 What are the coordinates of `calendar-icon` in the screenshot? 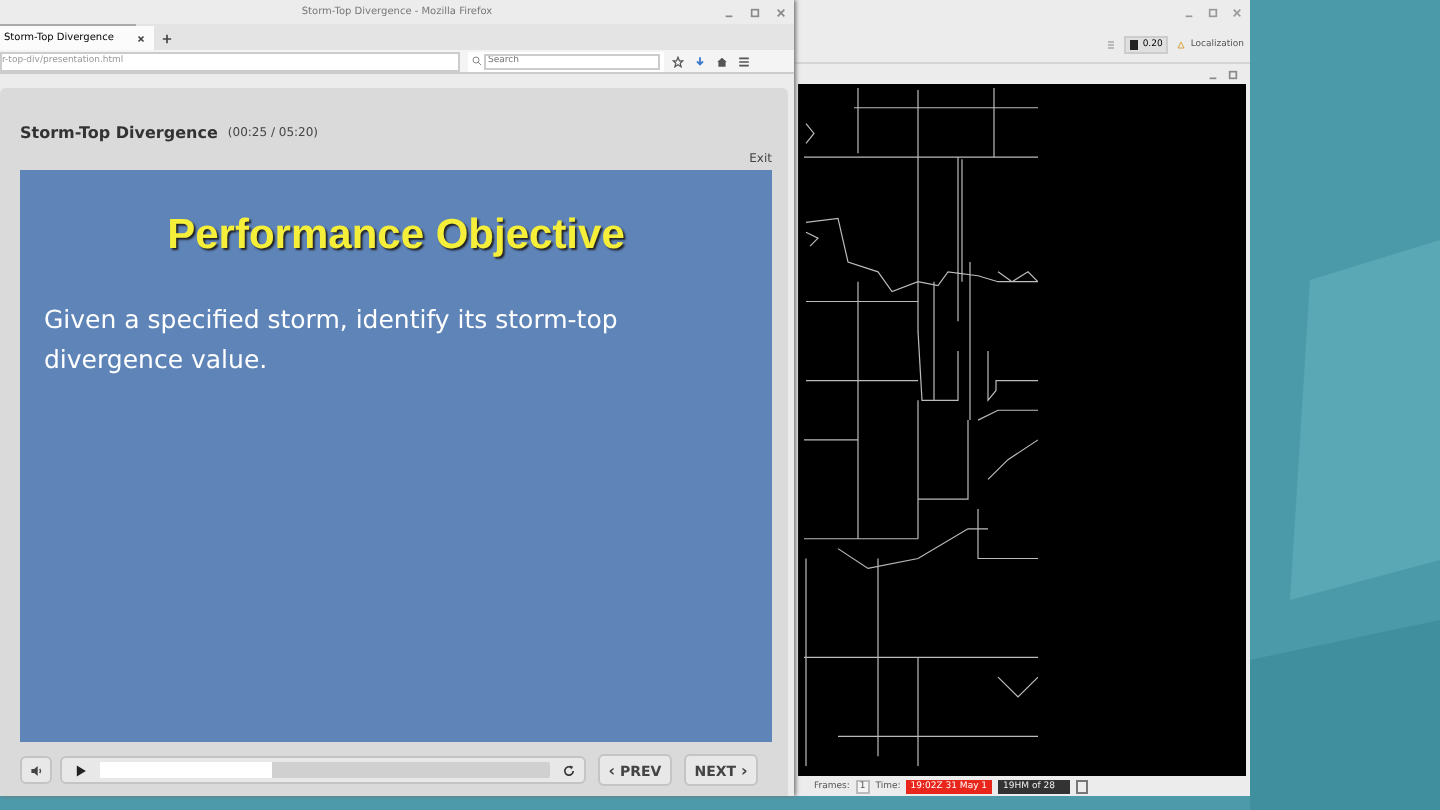 It's located at (1082, 786).